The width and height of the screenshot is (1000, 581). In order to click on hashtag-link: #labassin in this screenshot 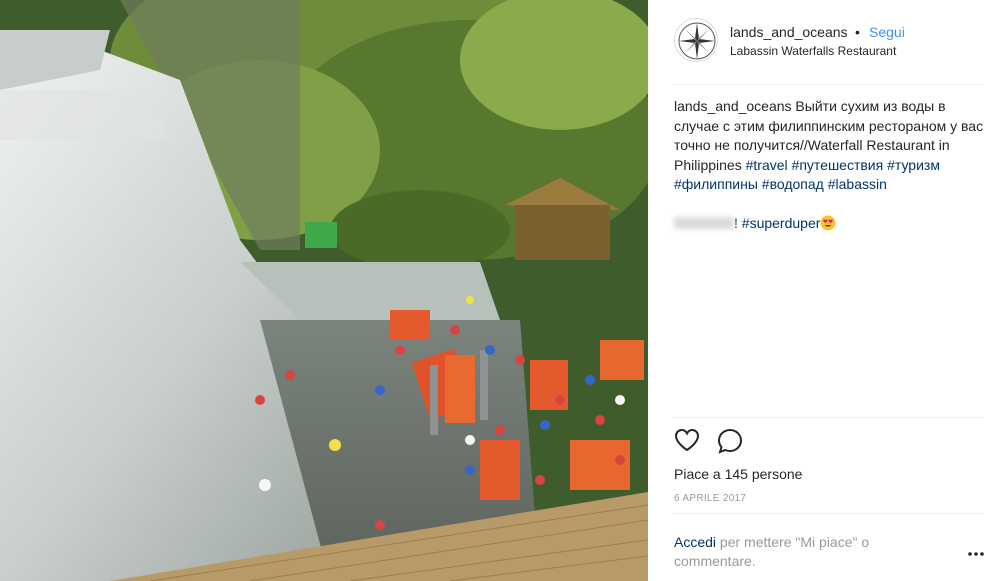, I will do `click(857, 184)`.